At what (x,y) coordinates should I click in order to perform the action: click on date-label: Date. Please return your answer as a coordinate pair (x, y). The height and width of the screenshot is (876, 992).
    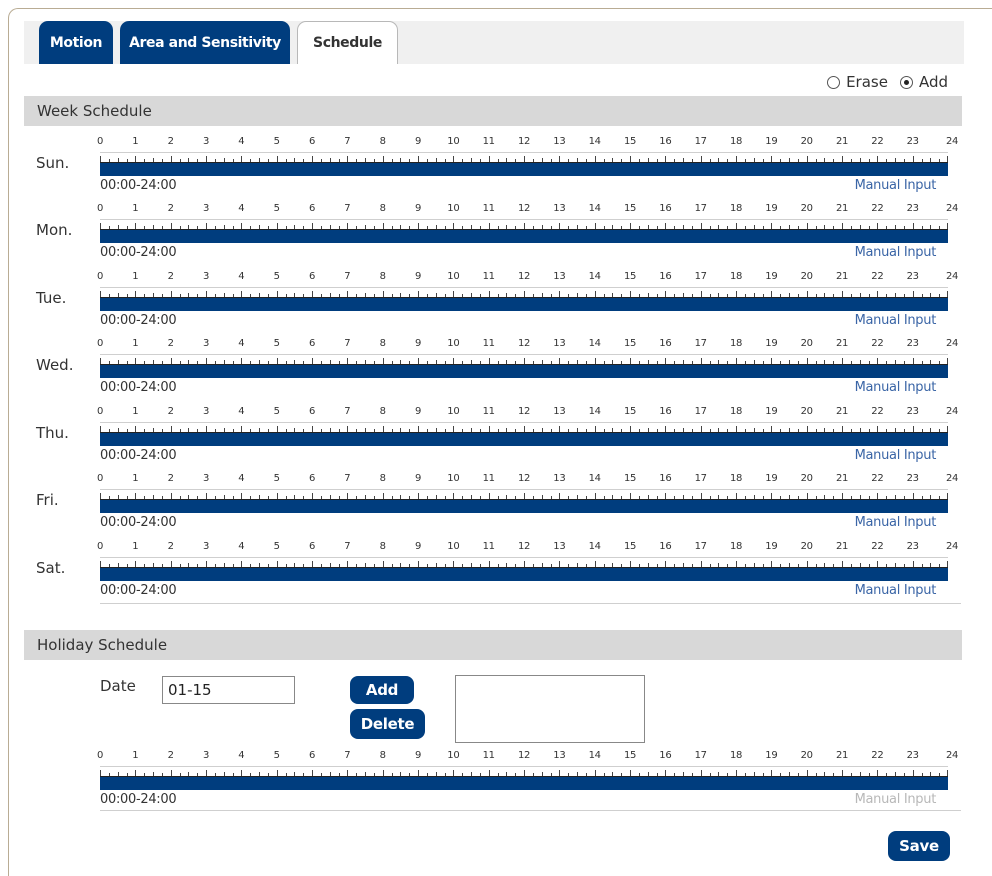
    Looking at the image, I should click on (118, 686).